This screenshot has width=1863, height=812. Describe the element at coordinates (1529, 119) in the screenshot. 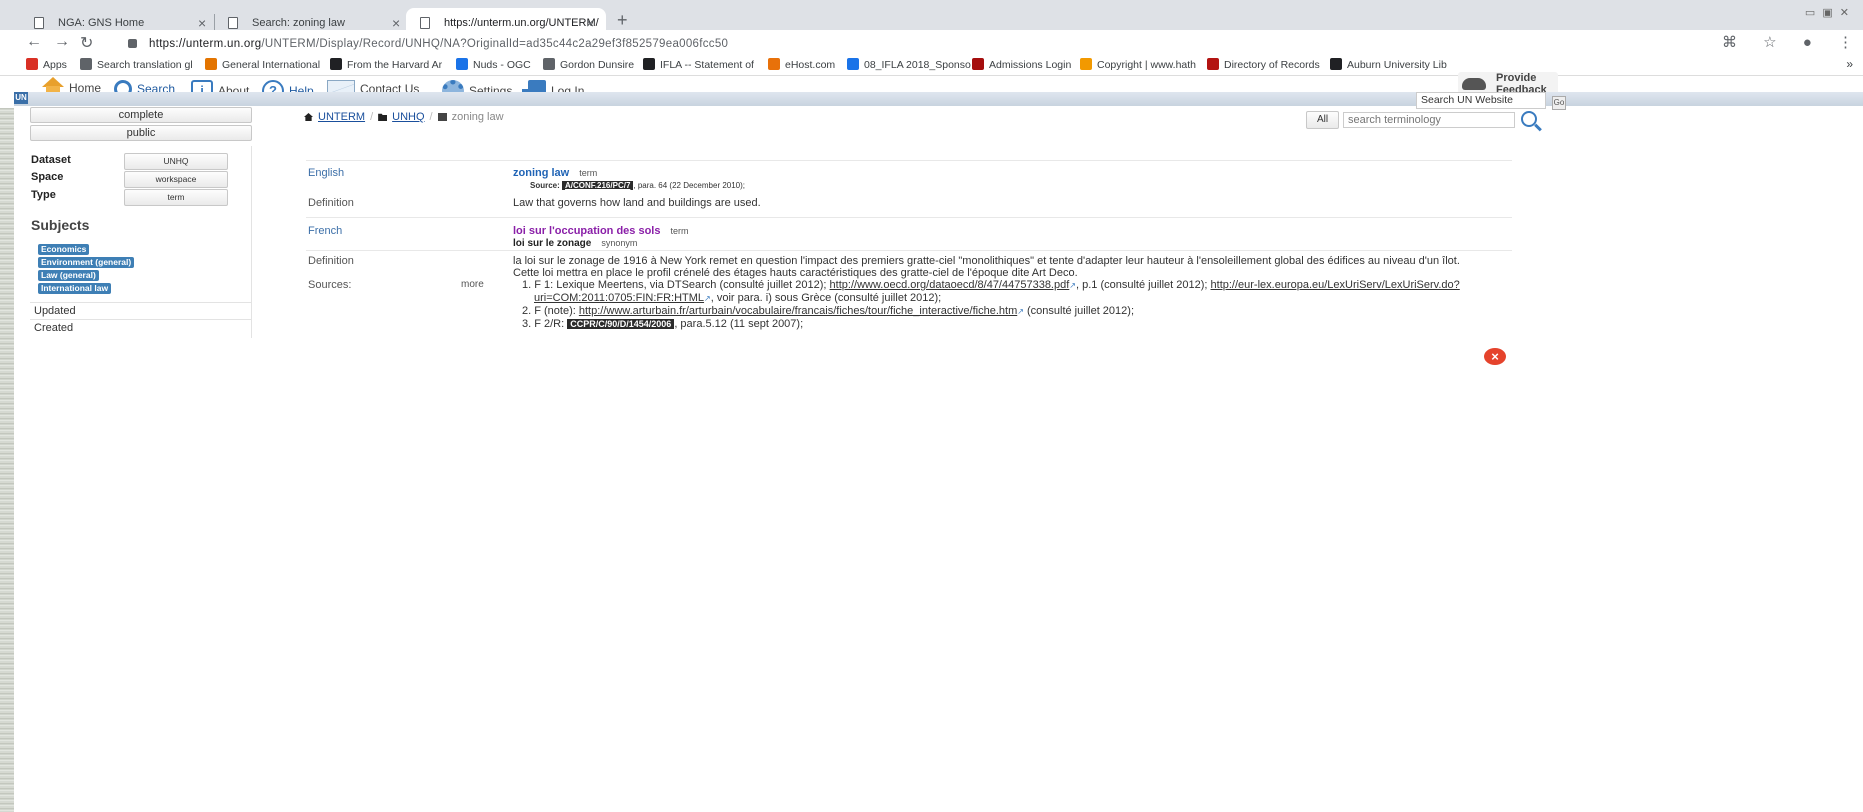

I see `search-icon` at that location.